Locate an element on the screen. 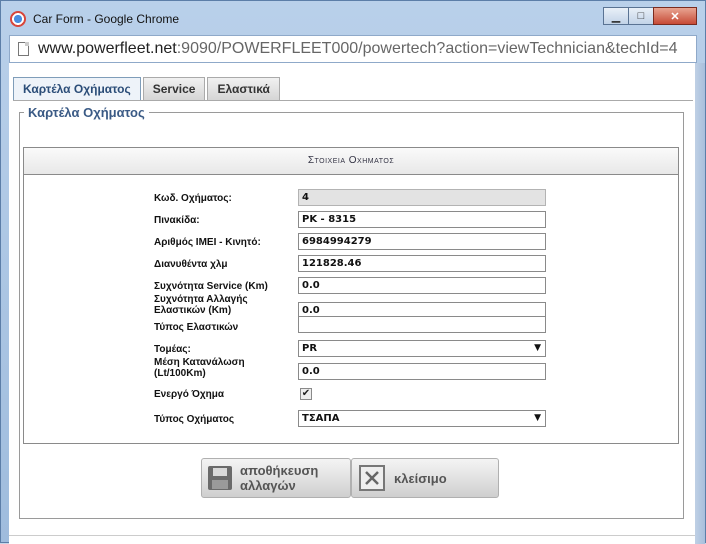 This screenshot has width=706, height=544. url-host: www.powerfleet.net is located at coordinates (107, 48).